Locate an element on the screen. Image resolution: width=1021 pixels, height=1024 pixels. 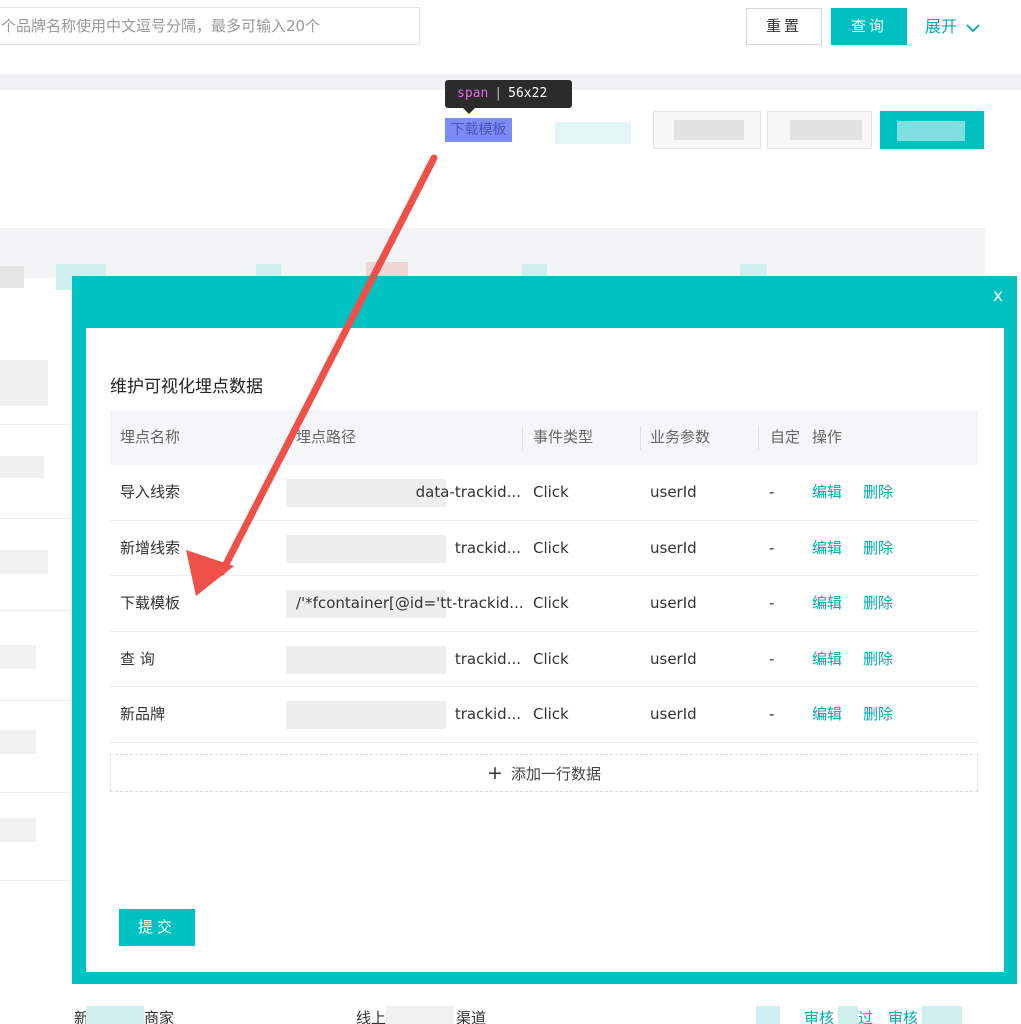
cell-name: 下载模板 is located at coordinates (150, 603).